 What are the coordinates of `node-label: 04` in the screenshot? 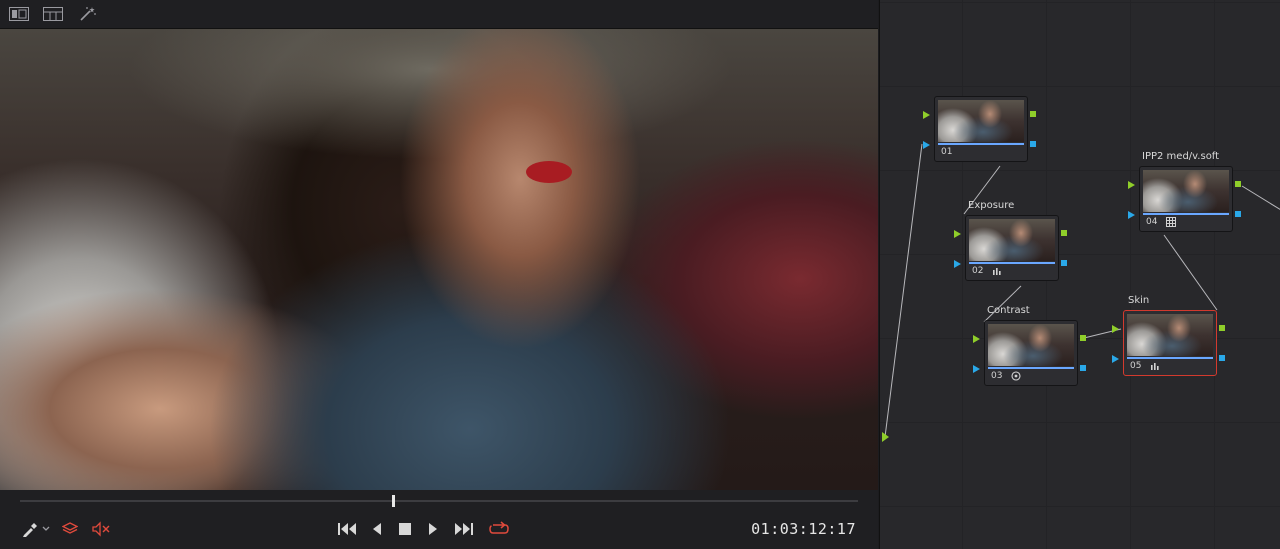 It's located at (1152, 222).